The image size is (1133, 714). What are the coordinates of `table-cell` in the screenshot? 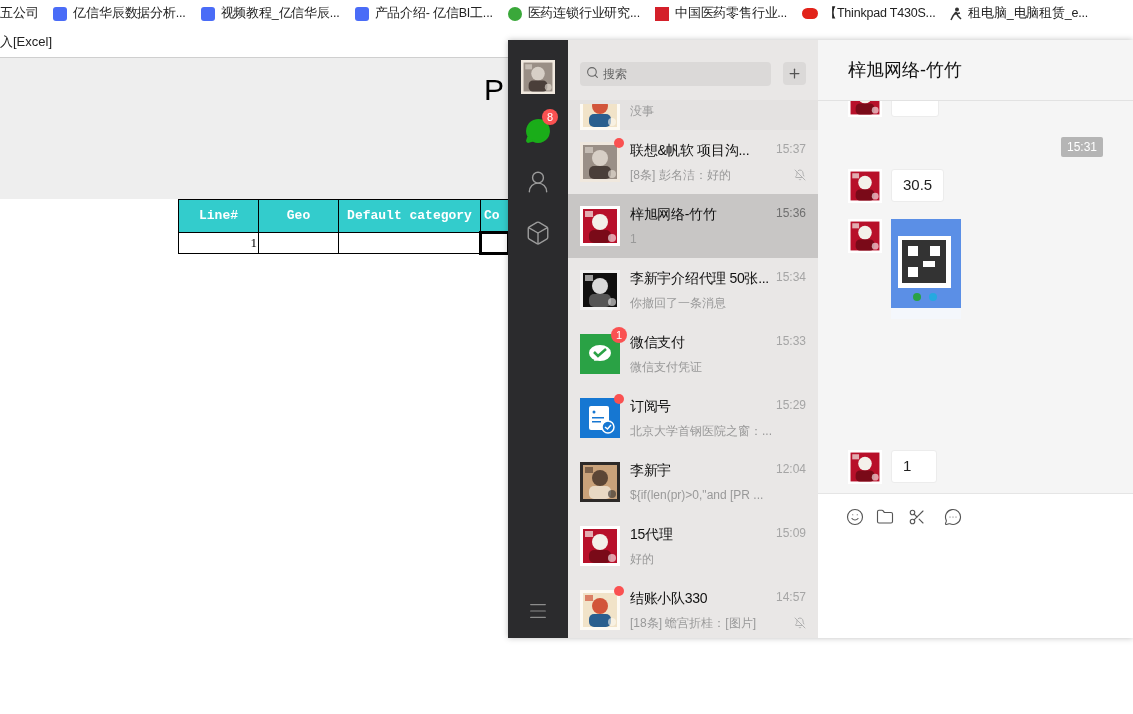 It's located at (298, 243).